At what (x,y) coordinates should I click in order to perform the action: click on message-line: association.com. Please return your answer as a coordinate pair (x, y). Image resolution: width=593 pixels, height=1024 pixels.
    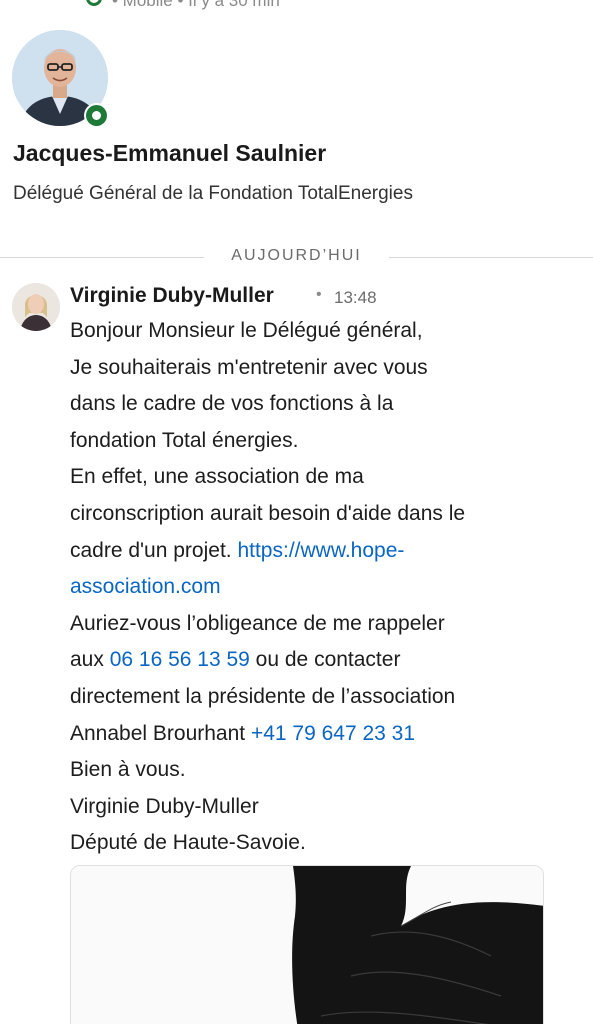
    Looking at the image, I should click on (320, 587).